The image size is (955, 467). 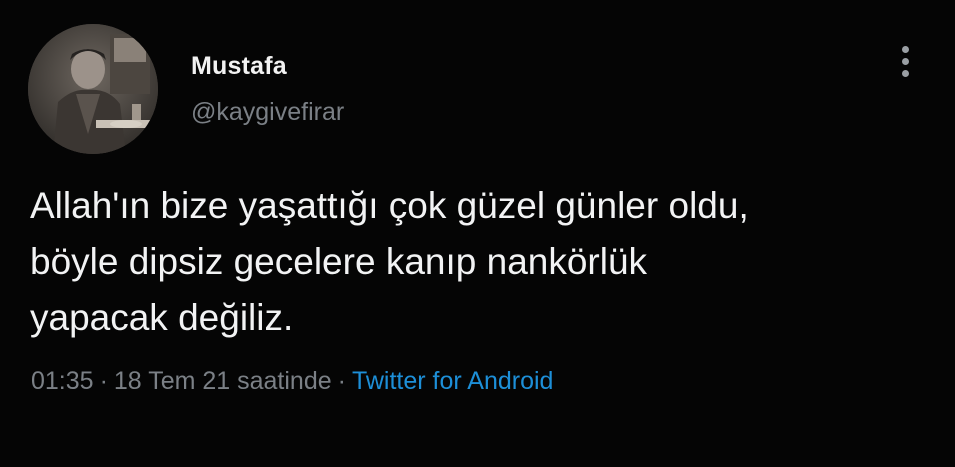 I want to click on avatar, so click(x=93, y=89).